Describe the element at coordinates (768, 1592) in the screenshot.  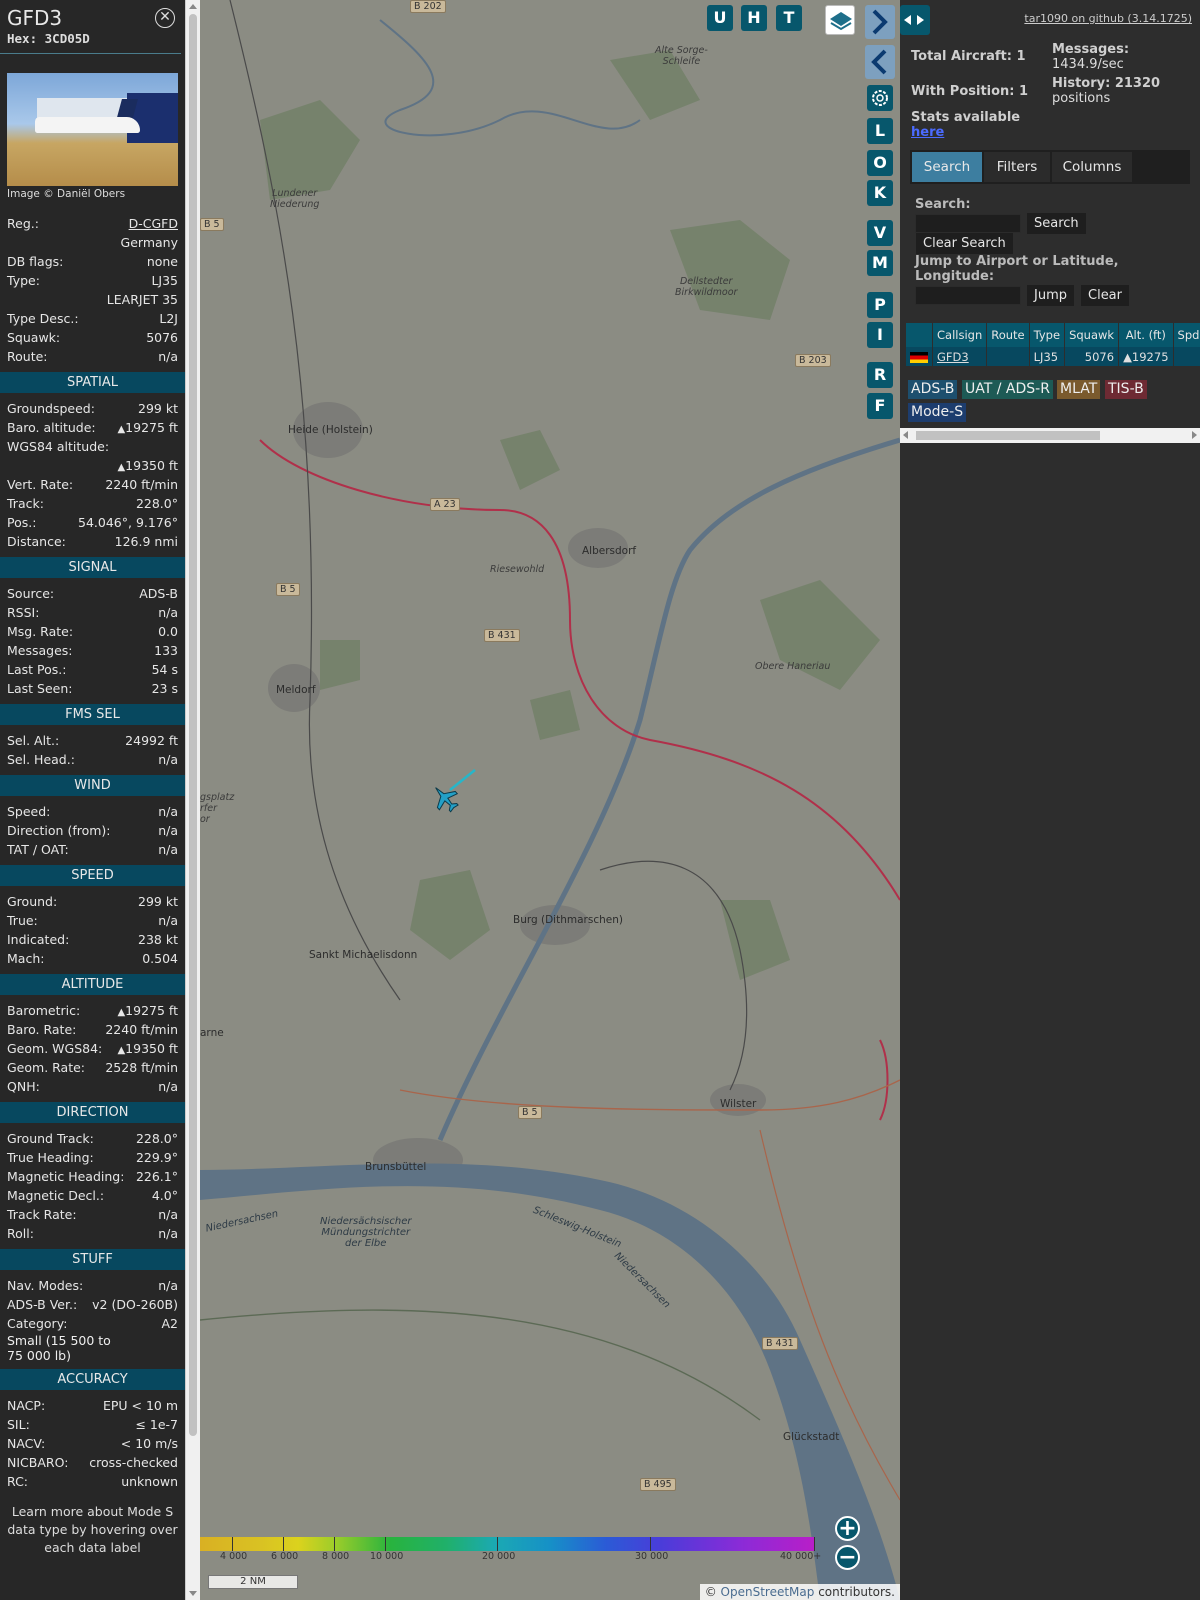
I see `openstreetmap-link: OpenStreetMap` at that location.